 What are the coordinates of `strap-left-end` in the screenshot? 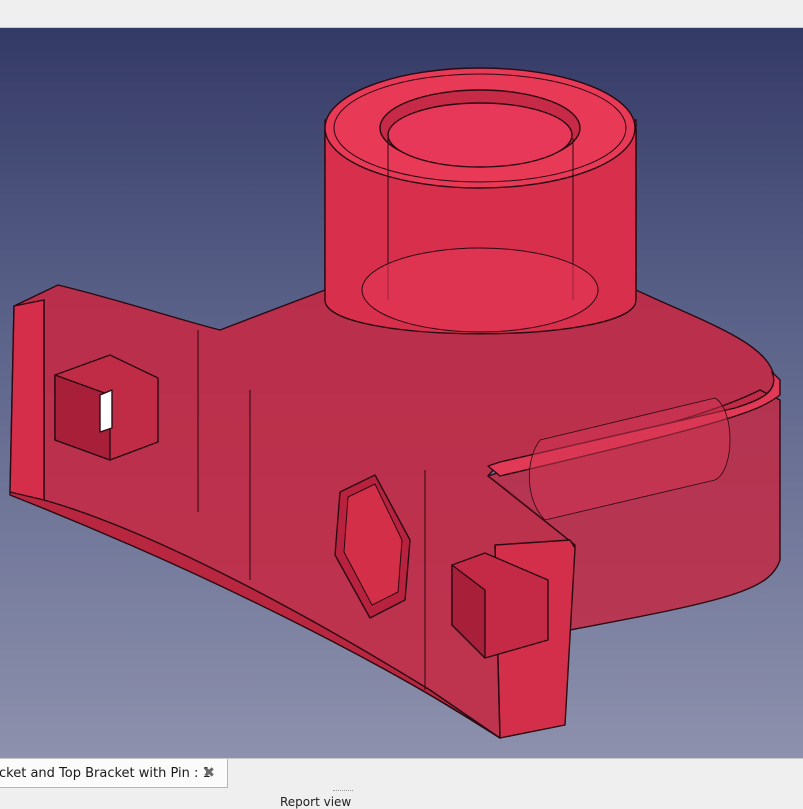 It's located at (27, 400).